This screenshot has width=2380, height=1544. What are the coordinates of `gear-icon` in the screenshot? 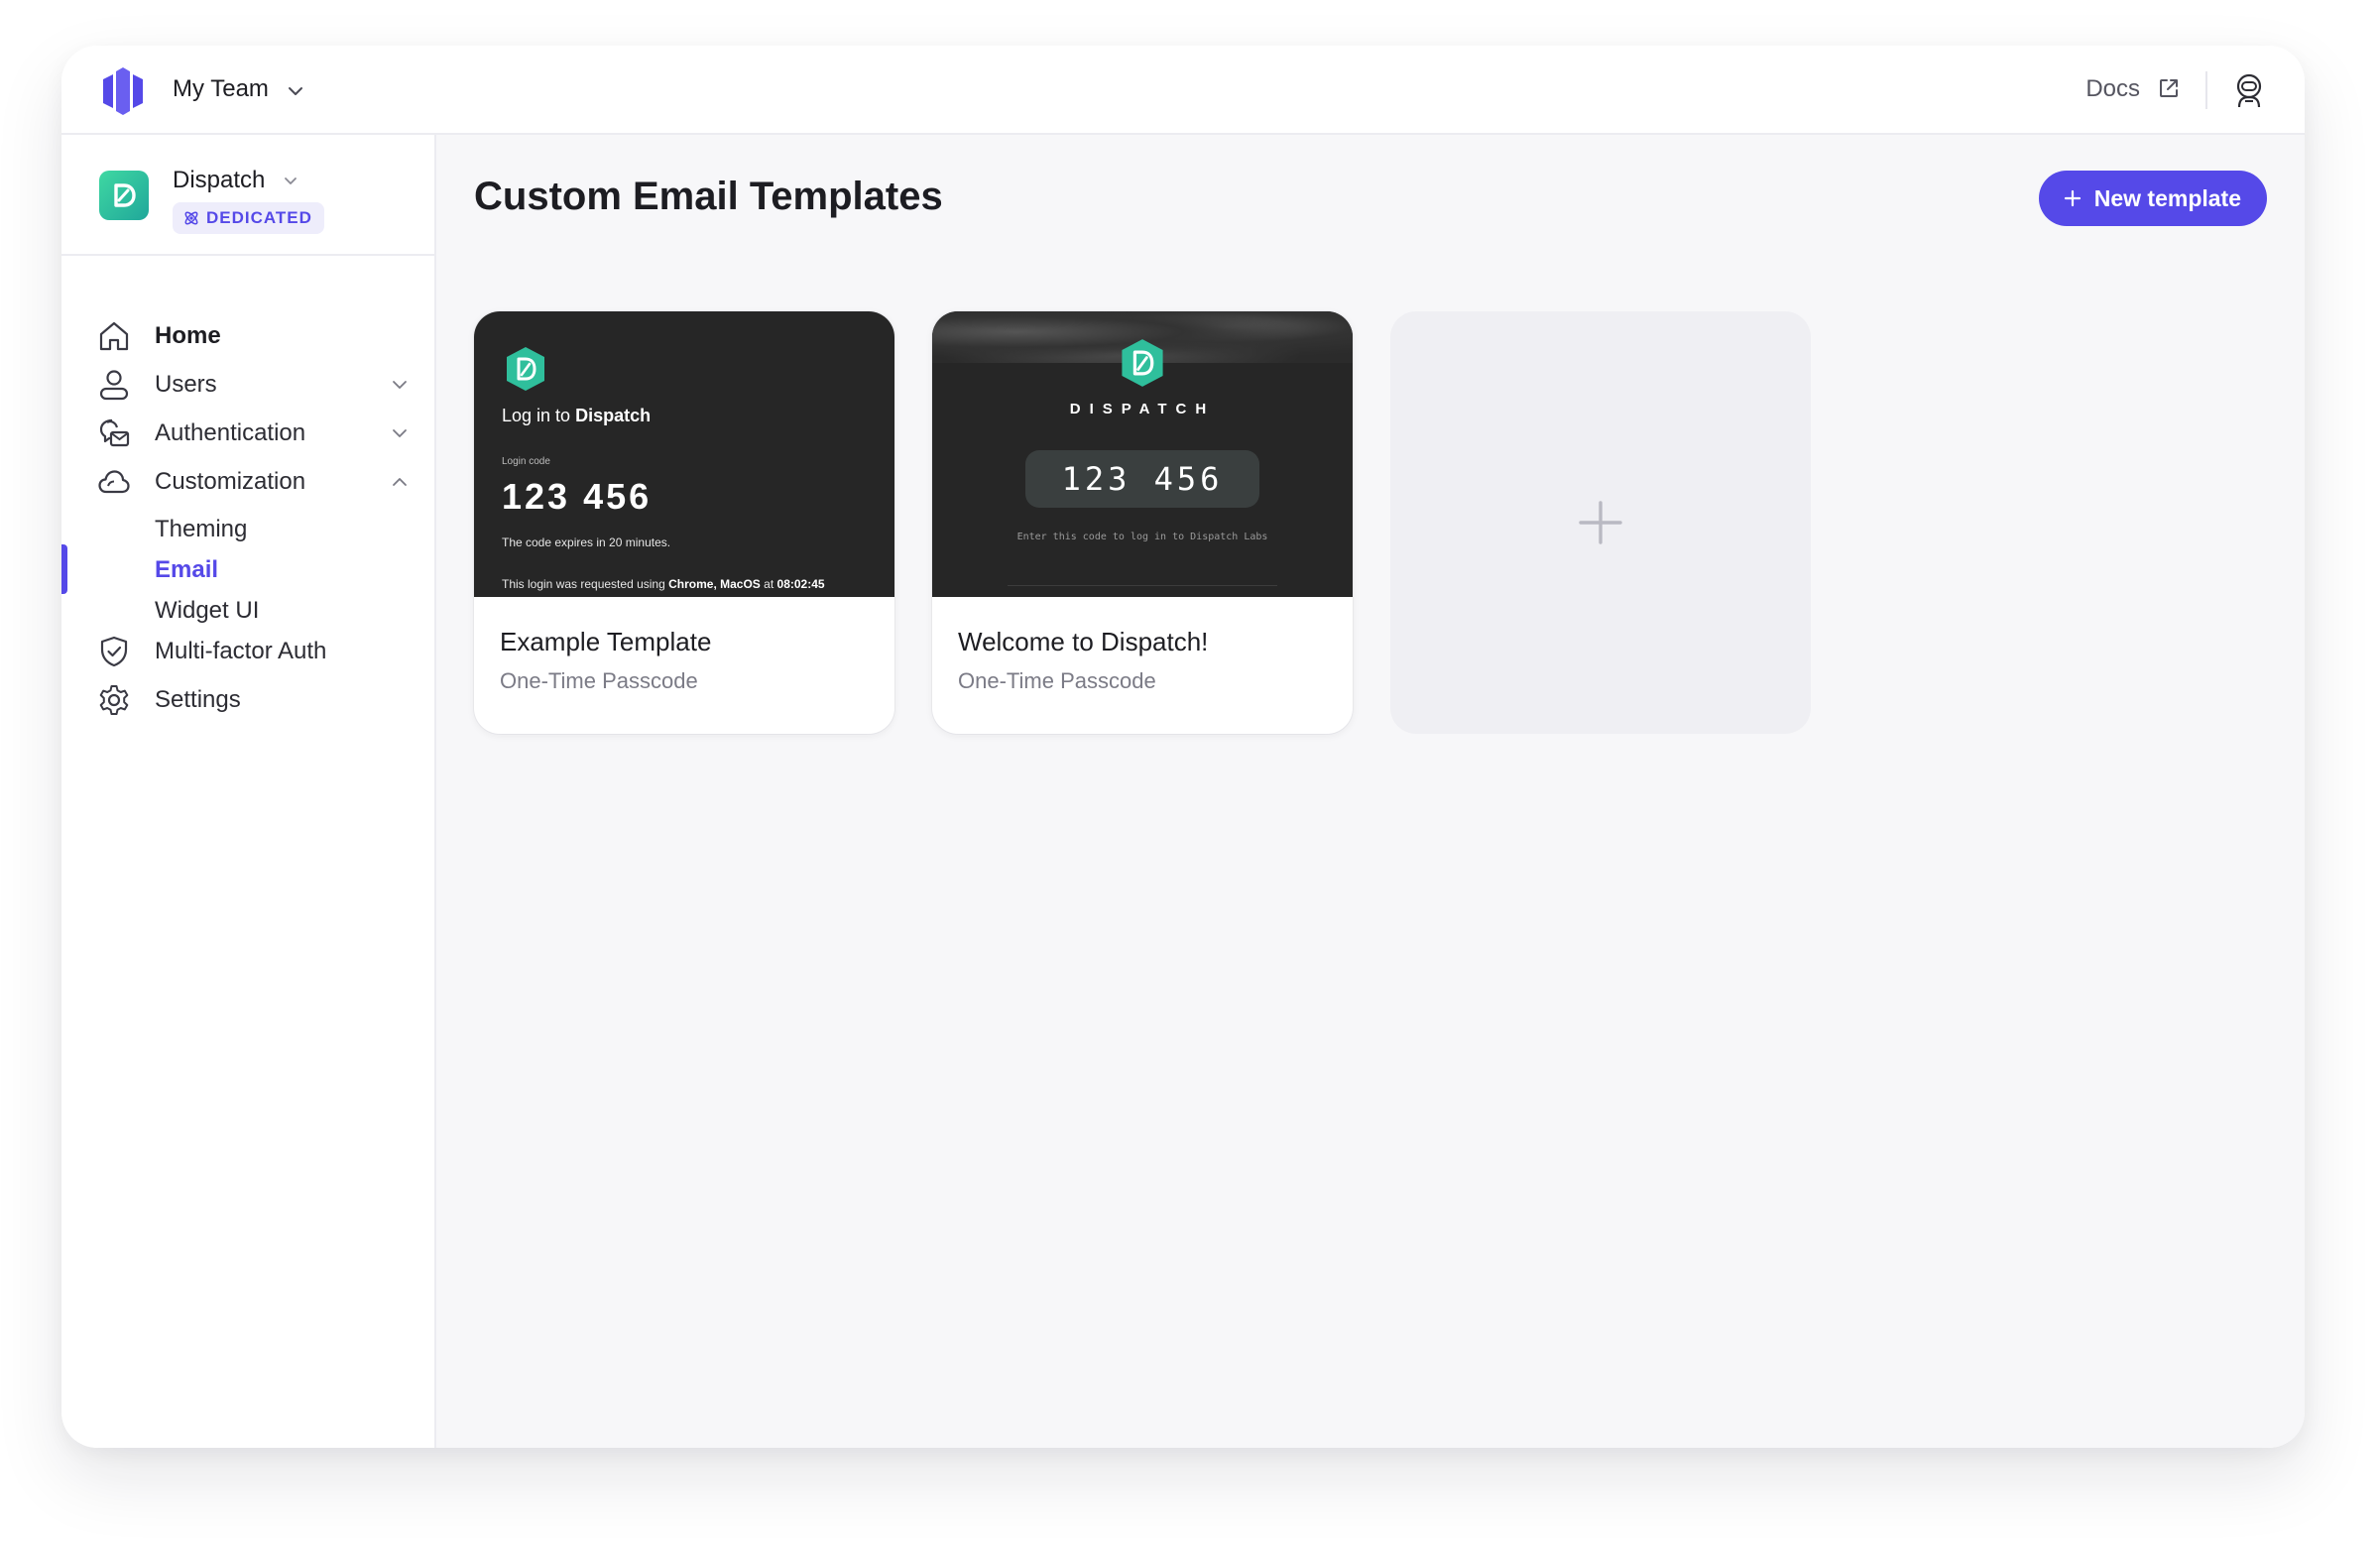 It's located at (114, 700).